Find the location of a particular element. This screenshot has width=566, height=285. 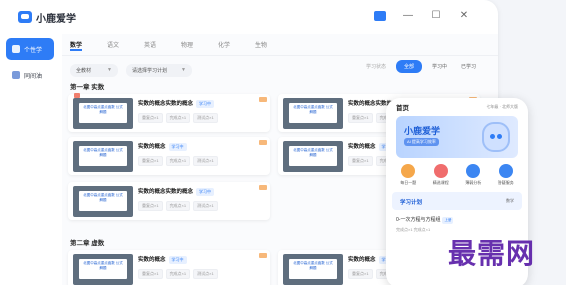

screen-icon is located at coordinates (380, 16).